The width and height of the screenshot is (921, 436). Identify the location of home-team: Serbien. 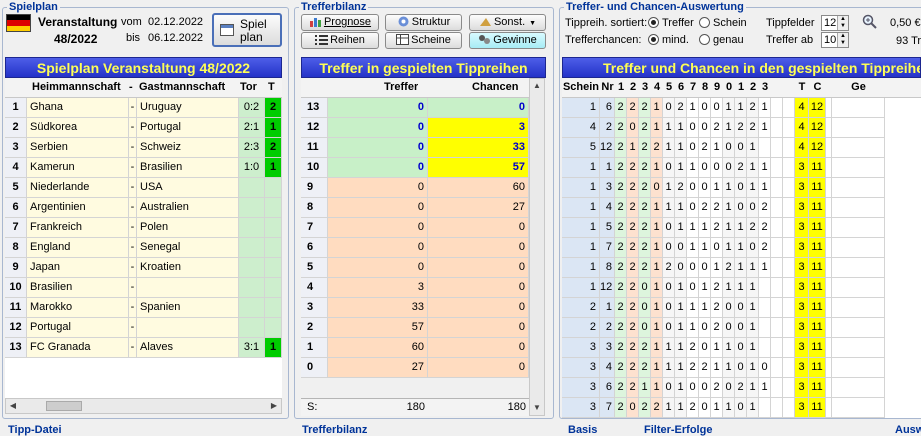
(78, 148).